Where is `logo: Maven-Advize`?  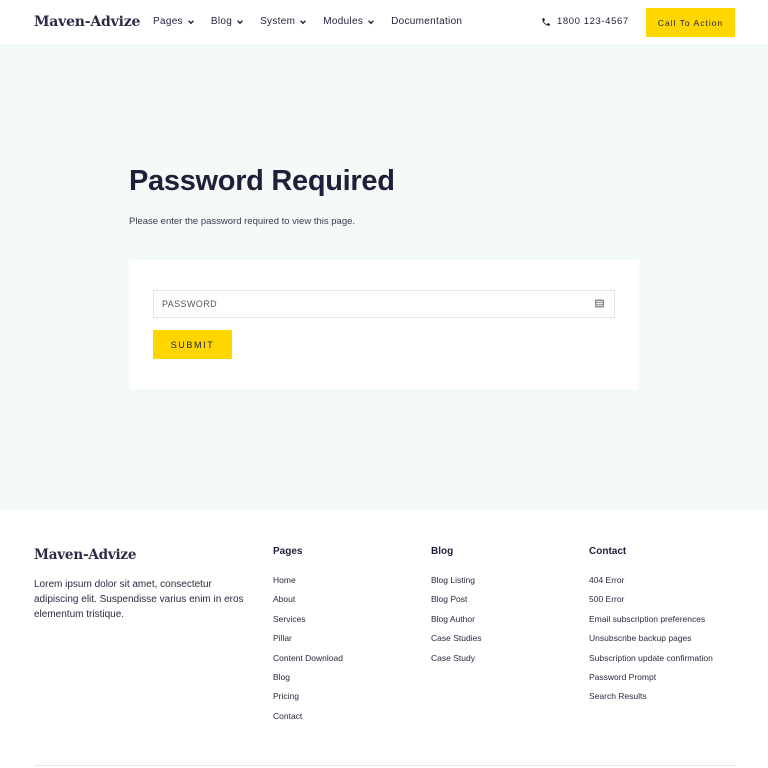
logo: Maven-Advize is located at coordinates (87, 22).